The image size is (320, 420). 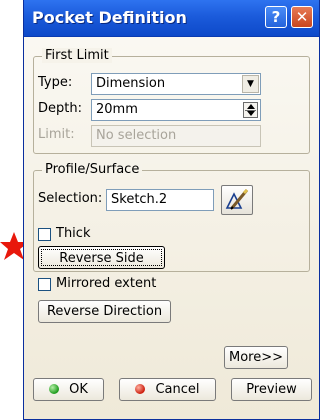 What do you see at coordinates (136, 135) in the screenshot?
I see `limit-value: No selection` at bounding box center [136, 135].